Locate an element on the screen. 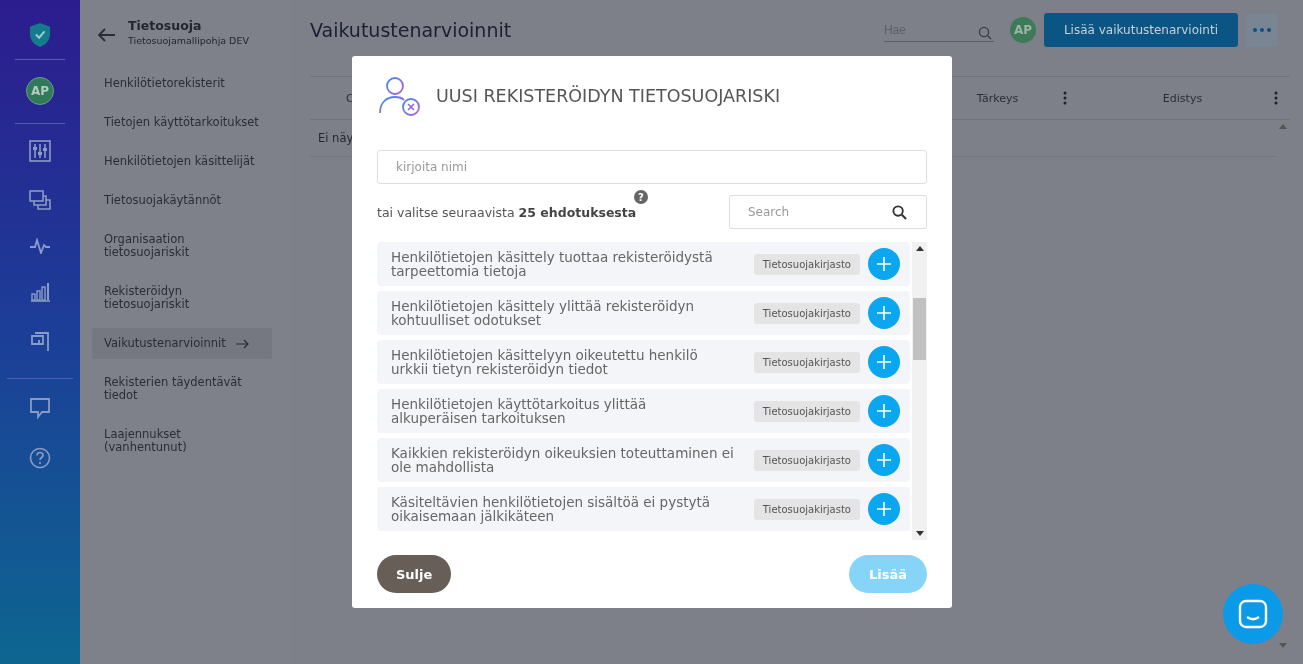 This screenshot has height=664, width=1303. nav-item: Organisaation tietosuojariskit is located at coordinates (185, 246).